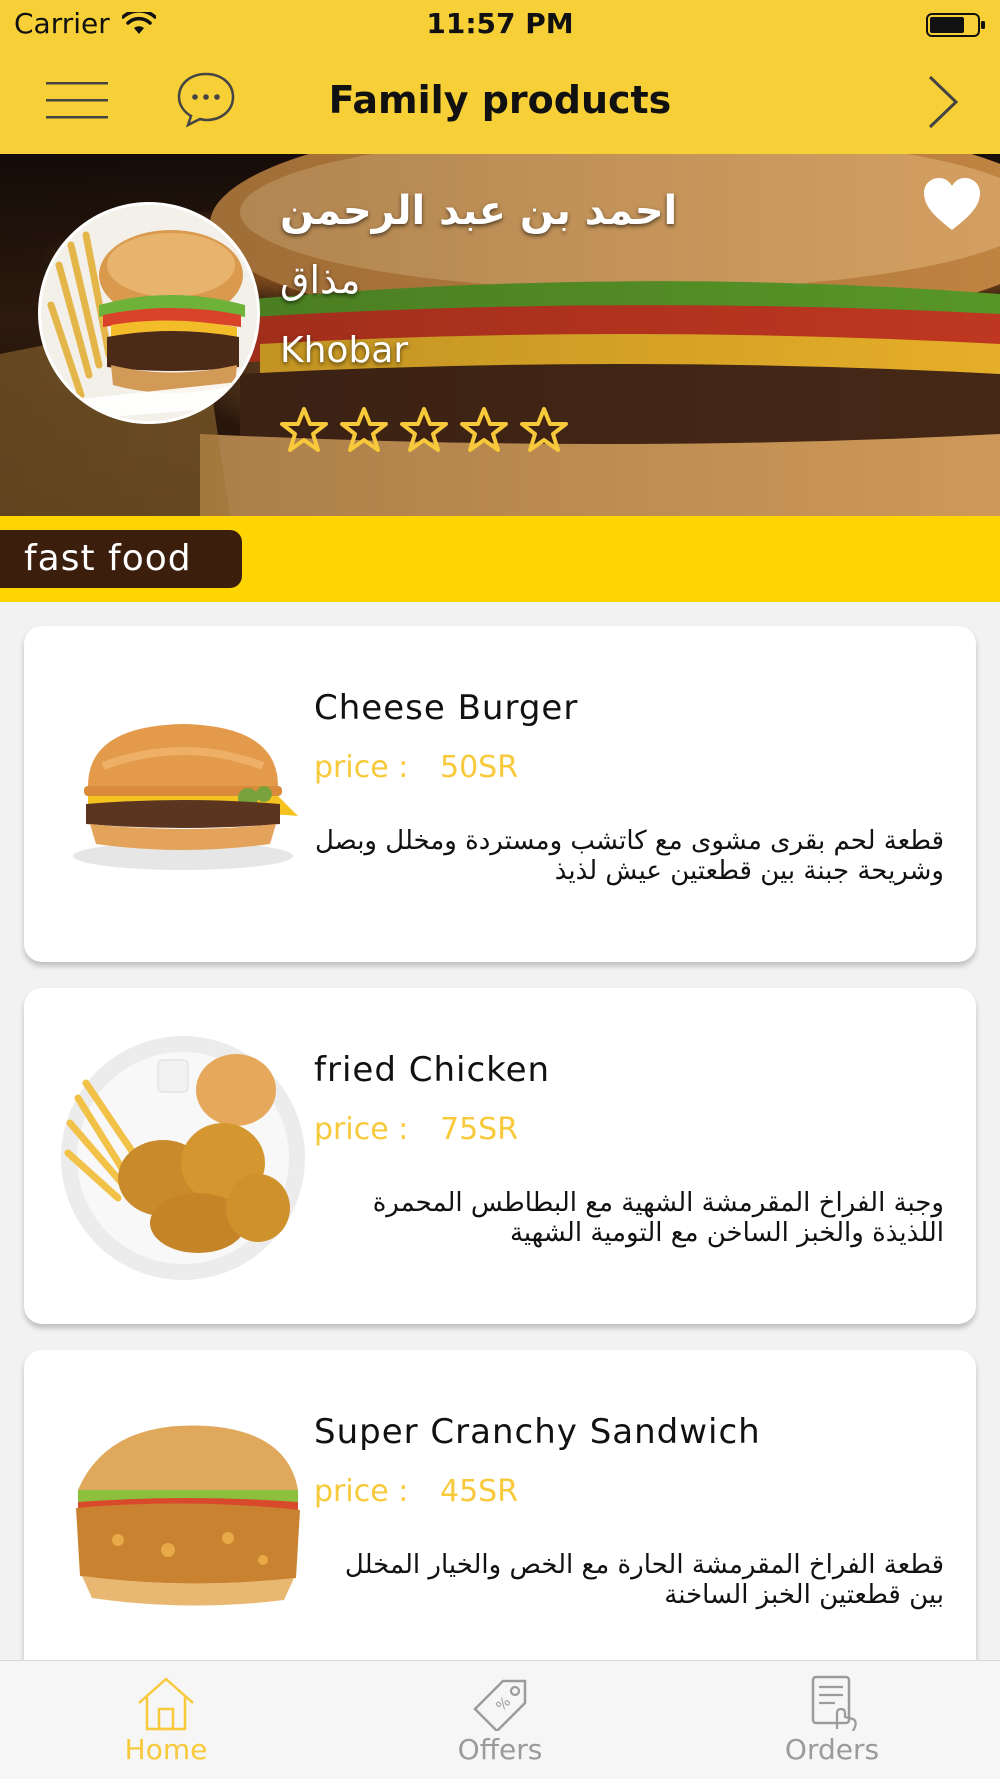  Describe the element at coordinates (832, 1749) in the screenshot. I see `tab-orders-label: Orders` at that location.